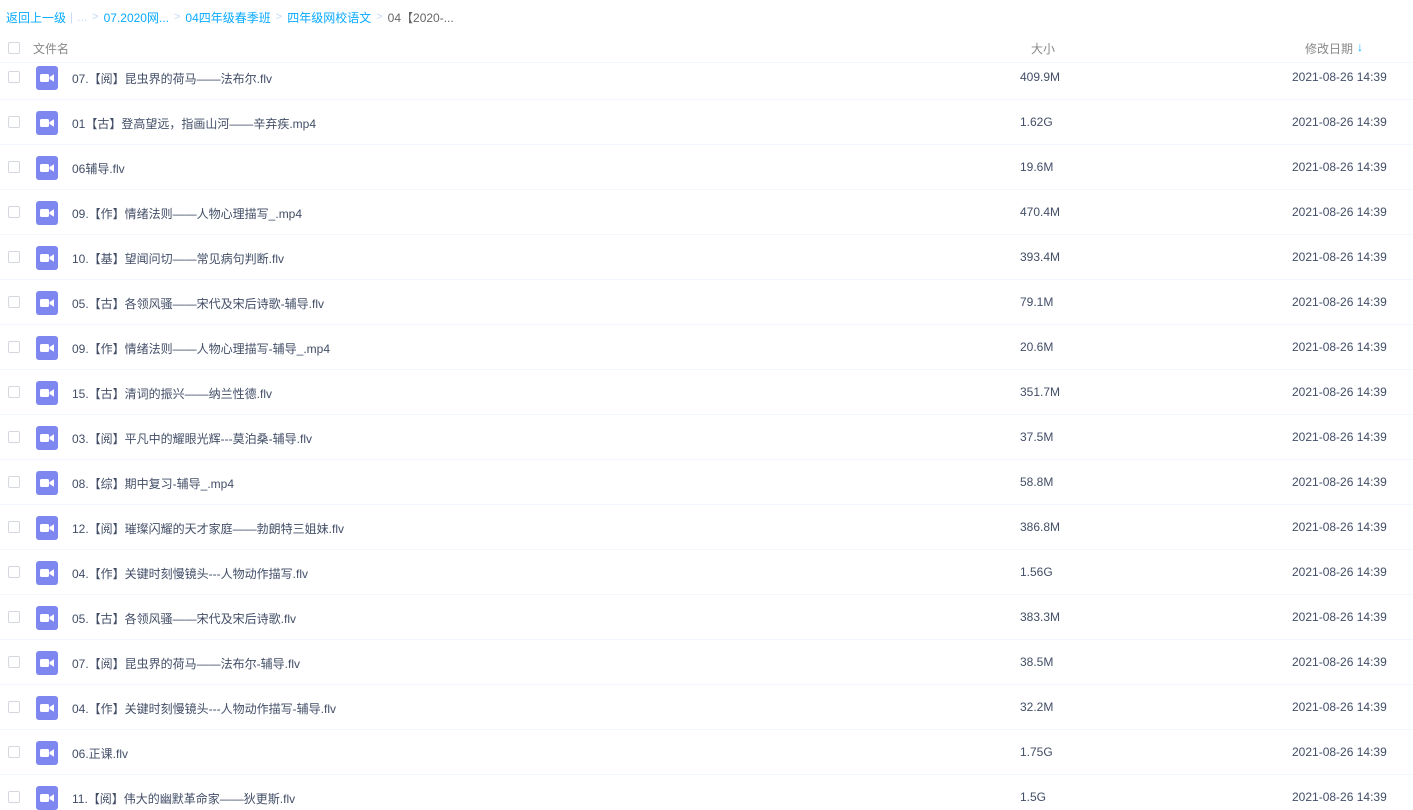 The width and height of the screenshot is (1413, 810). I want to click on file-size: 20.6M, so click(1037, 347).